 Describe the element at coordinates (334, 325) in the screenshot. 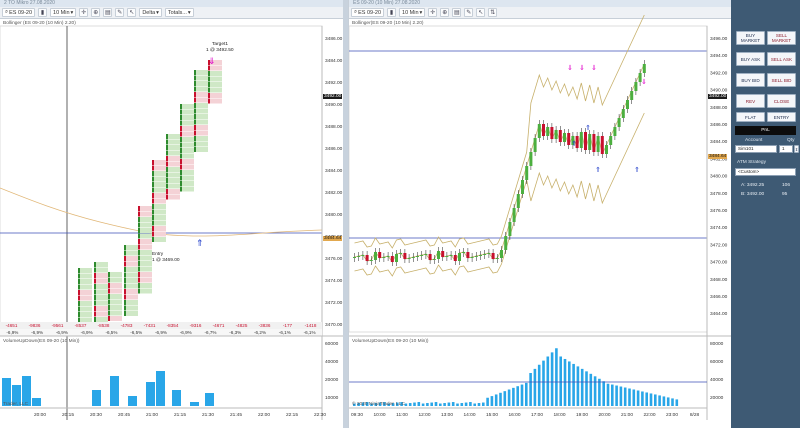

I see `price-tick-label: 3470.00` at that location.